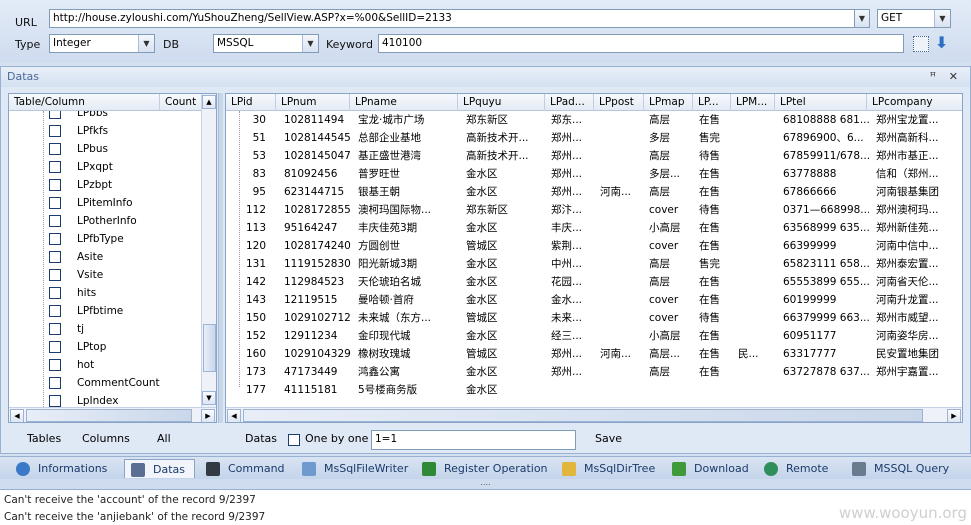 The height and width of the screenshot is (525, 971). I want to click on tables-button: Tables, so click(44, 439).